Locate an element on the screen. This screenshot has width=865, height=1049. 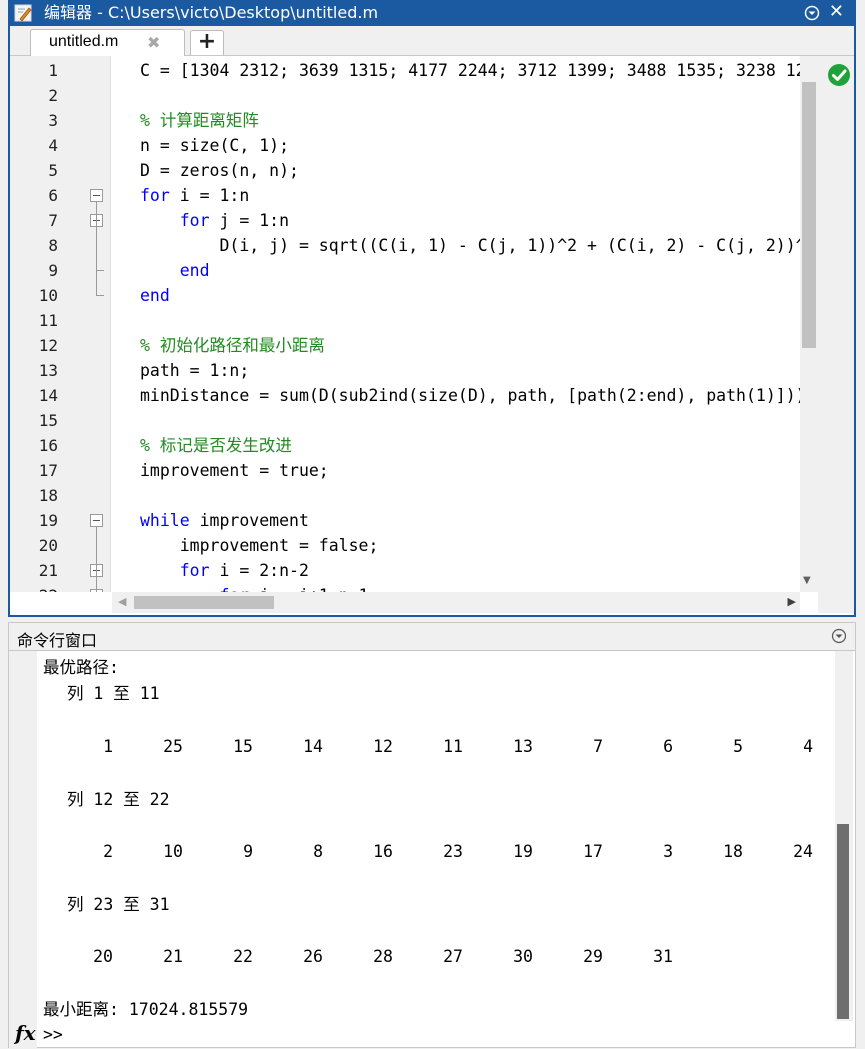
editor-app-icon is located at coordinates (23, 13).